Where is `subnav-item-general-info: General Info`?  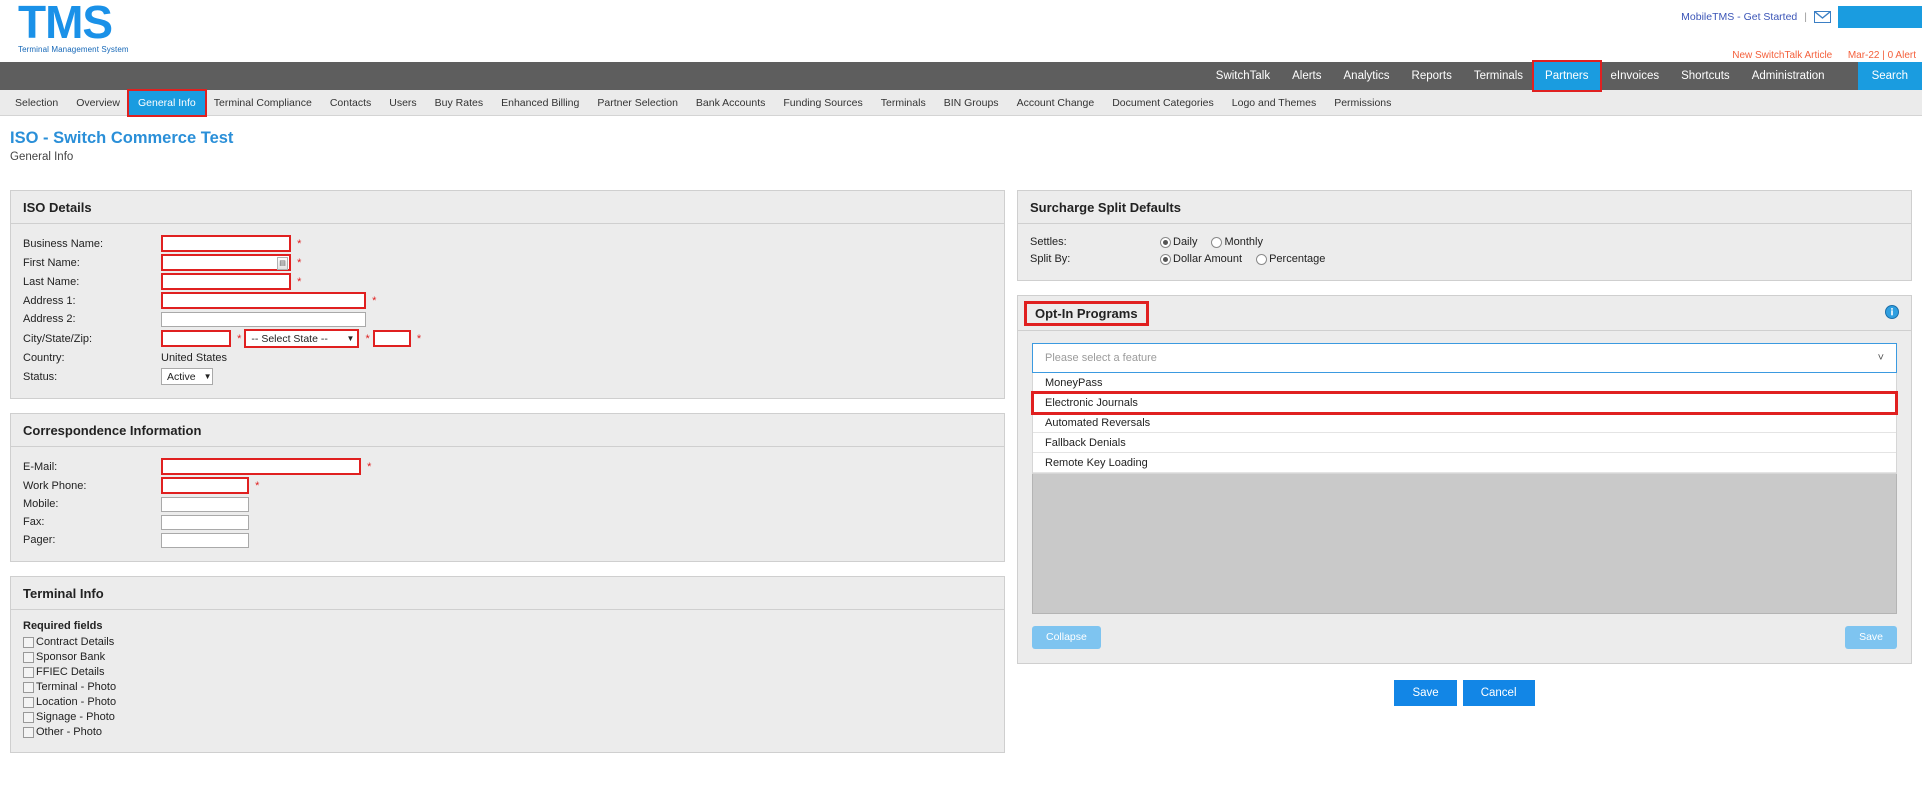 subnav-item-general-info: General Info is located at coordinates (166, 102).